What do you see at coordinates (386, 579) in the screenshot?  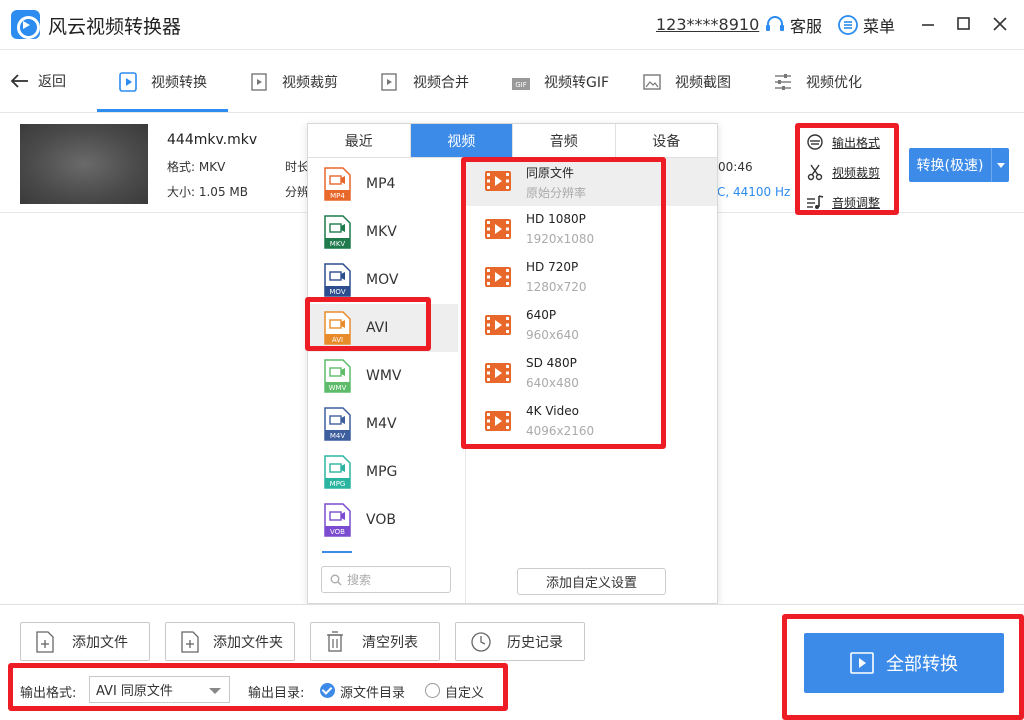 I see `format-search-input: 搜索` at bounding box center [386, 579].